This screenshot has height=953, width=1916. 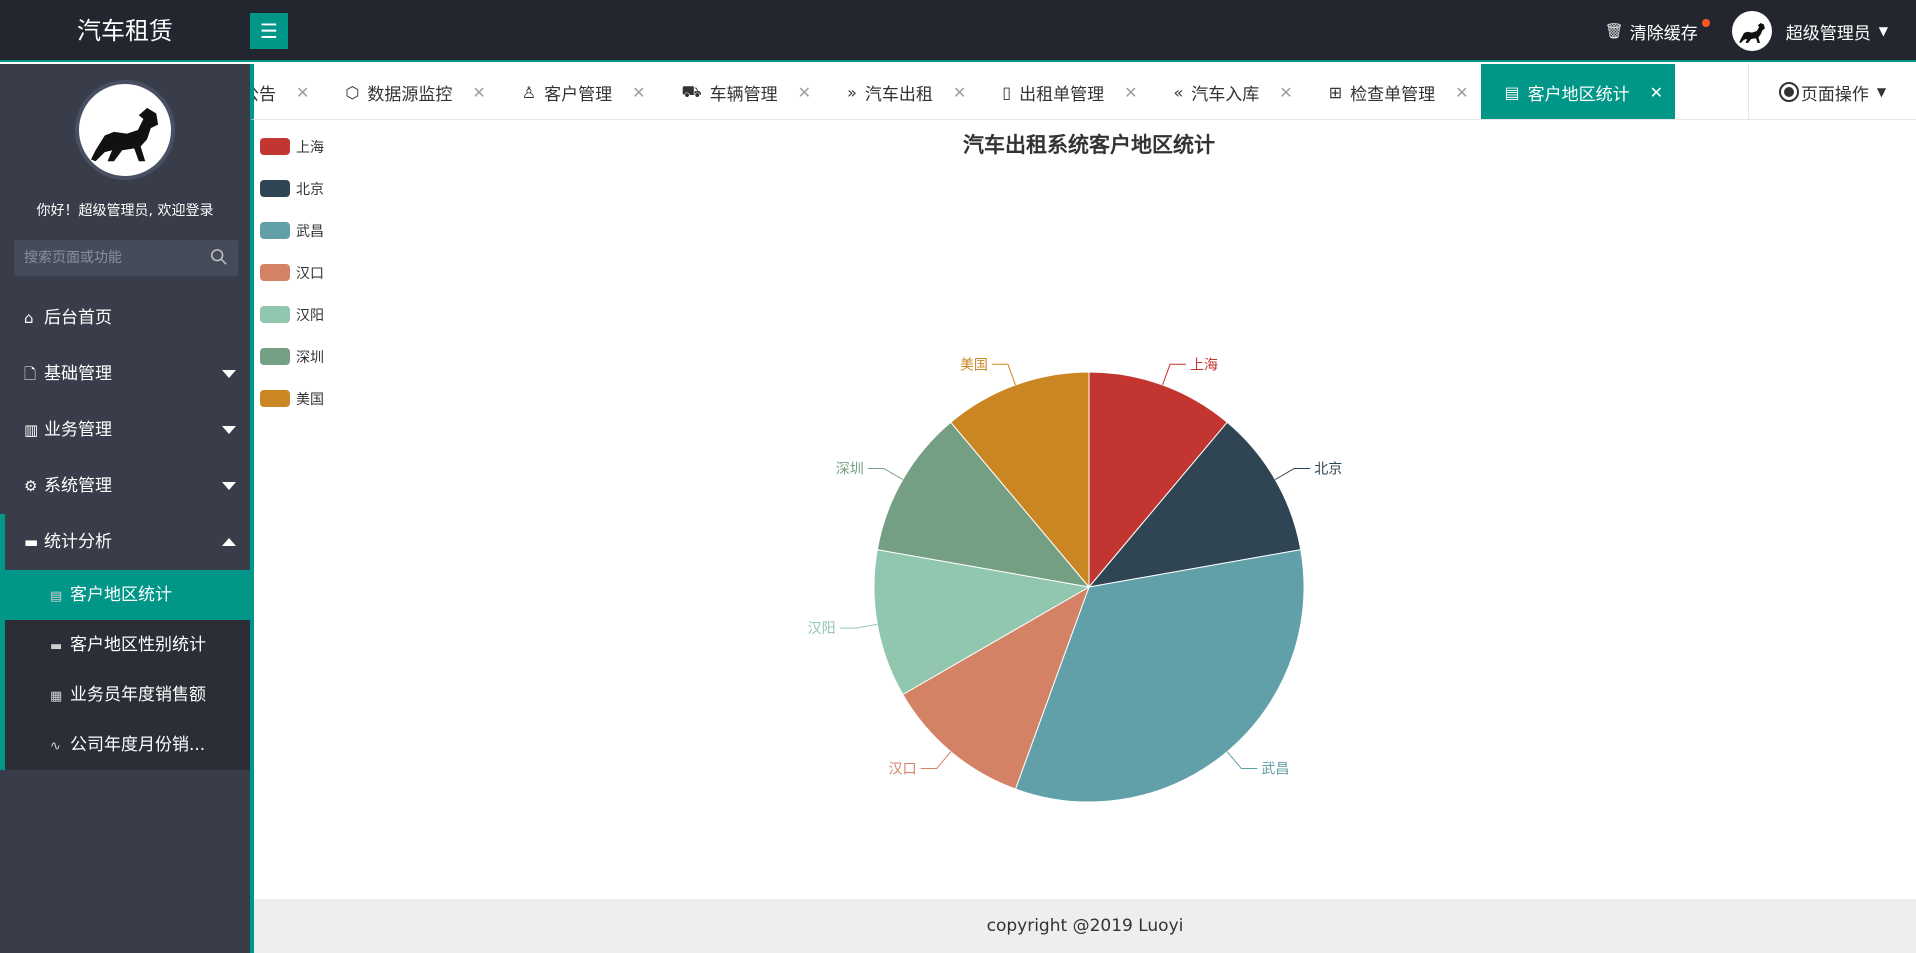 What do you see at coordinates (310, 358) in the screenshot?
I see `legend-label: 深圳` at bounding box center [310, 358].